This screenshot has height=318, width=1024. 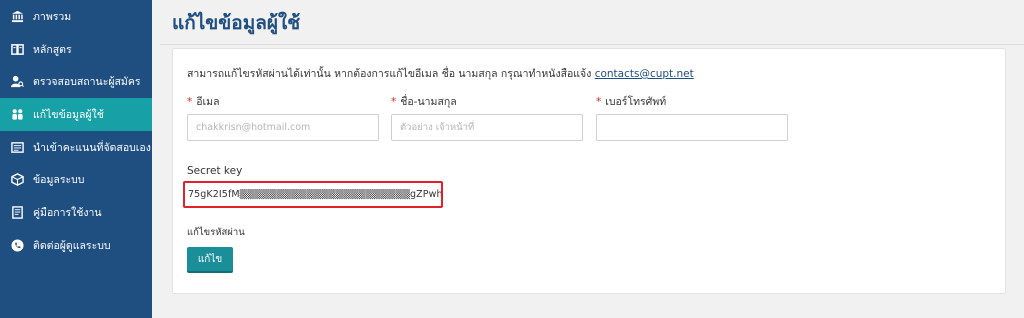 I want to click on phone-field, so click(x=692, y=127).